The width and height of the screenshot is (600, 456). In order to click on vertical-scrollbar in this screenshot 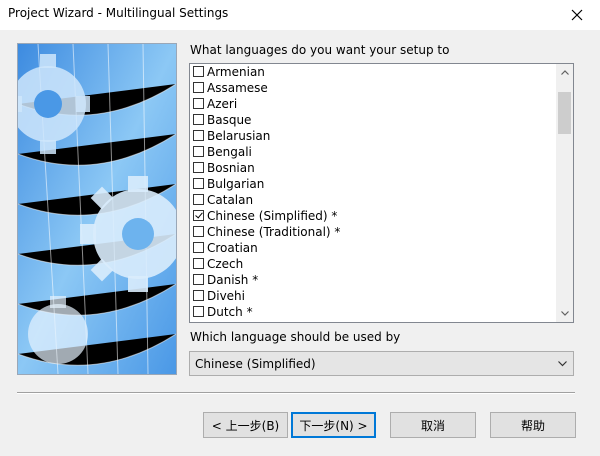, I will do `click(564, 193)`.